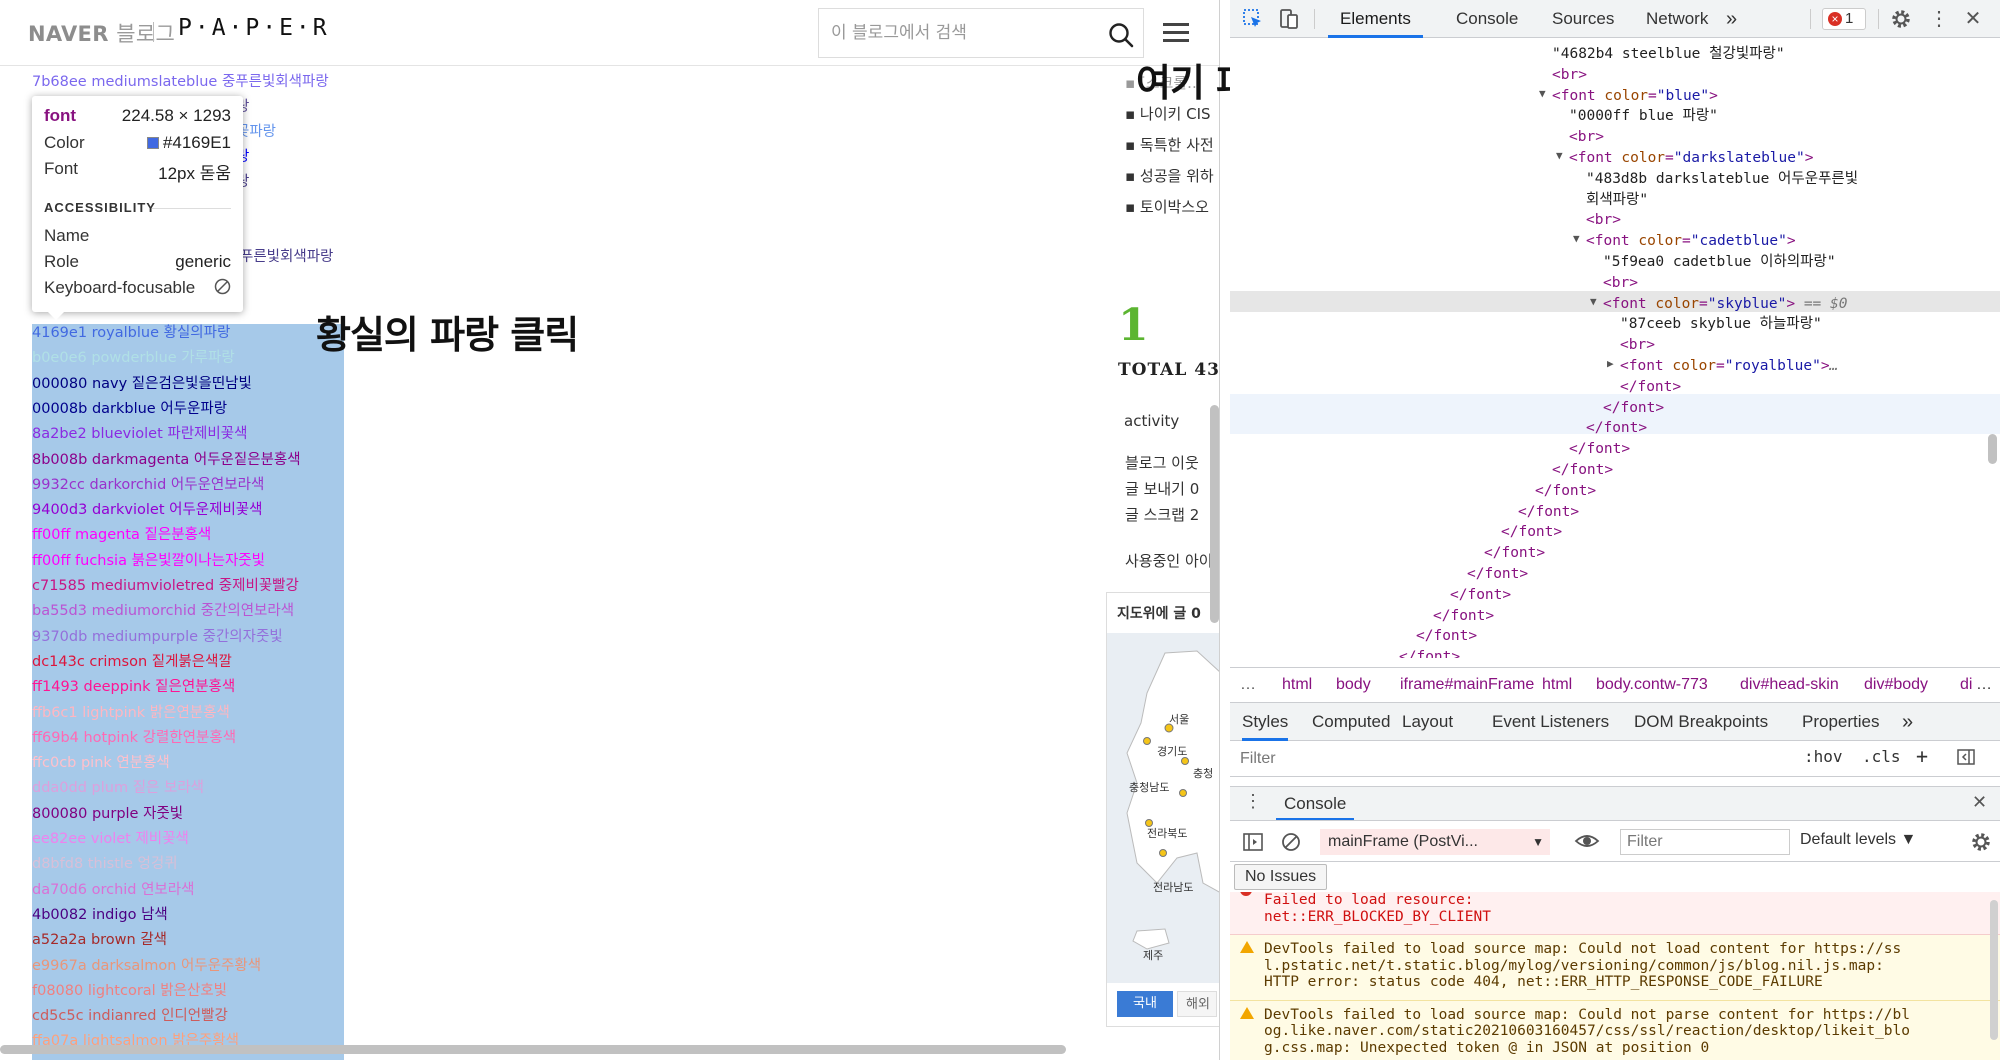 This screenshot has height=1060, width=2000. I want to click on tab-sources: Sources, so click(1583, 19).